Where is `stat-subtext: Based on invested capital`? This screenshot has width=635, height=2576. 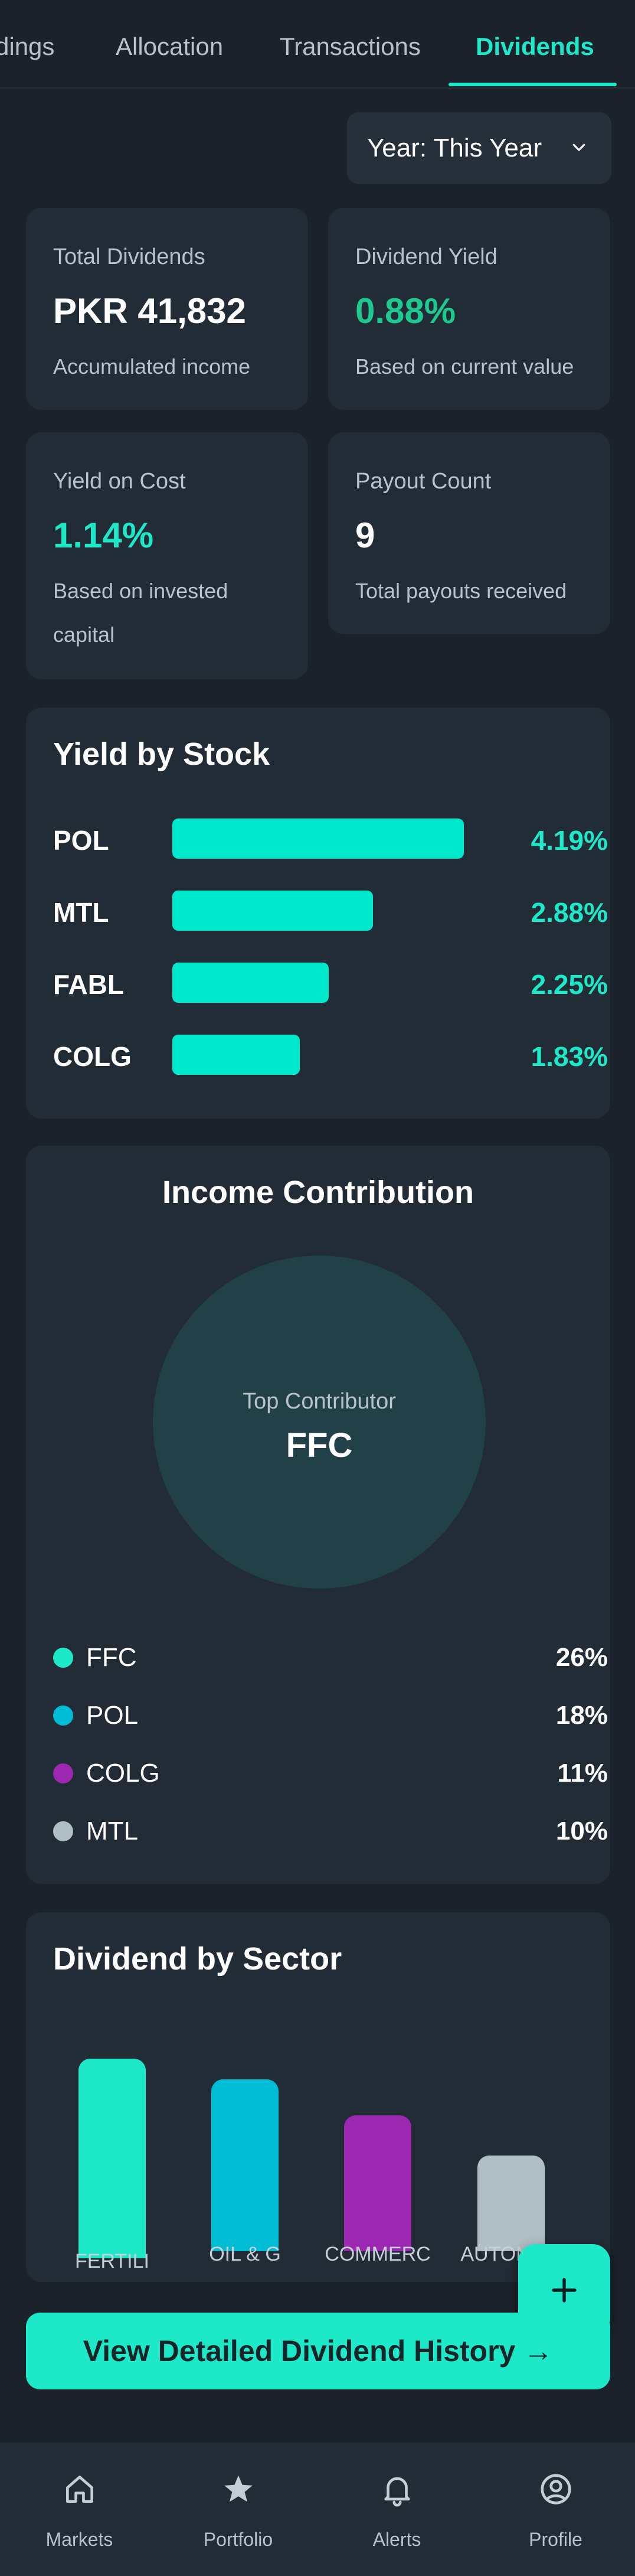
stat-subtext: Based on invested capital is located at coordinates (140, 613).